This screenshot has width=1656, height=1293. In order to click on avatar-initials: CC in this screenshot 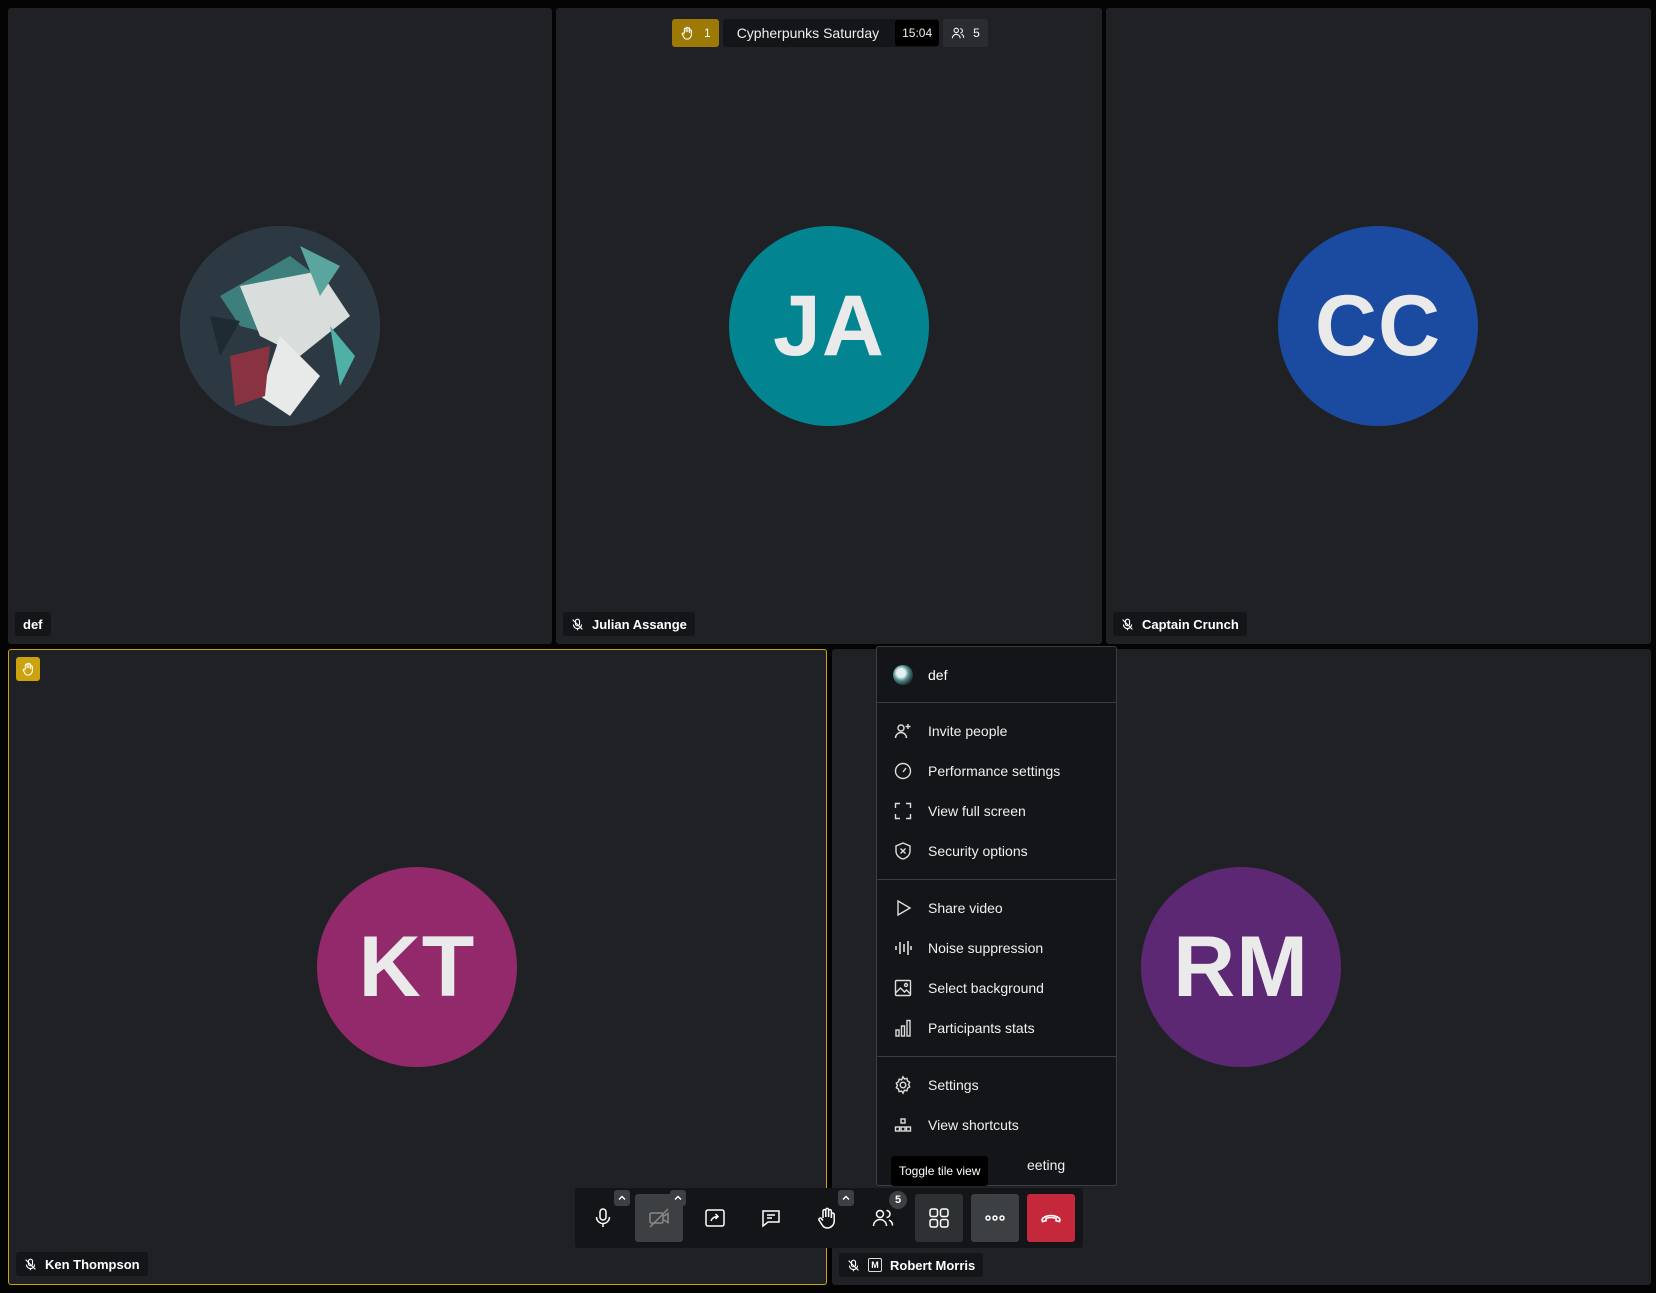, I will do `click(1378, 326)`.